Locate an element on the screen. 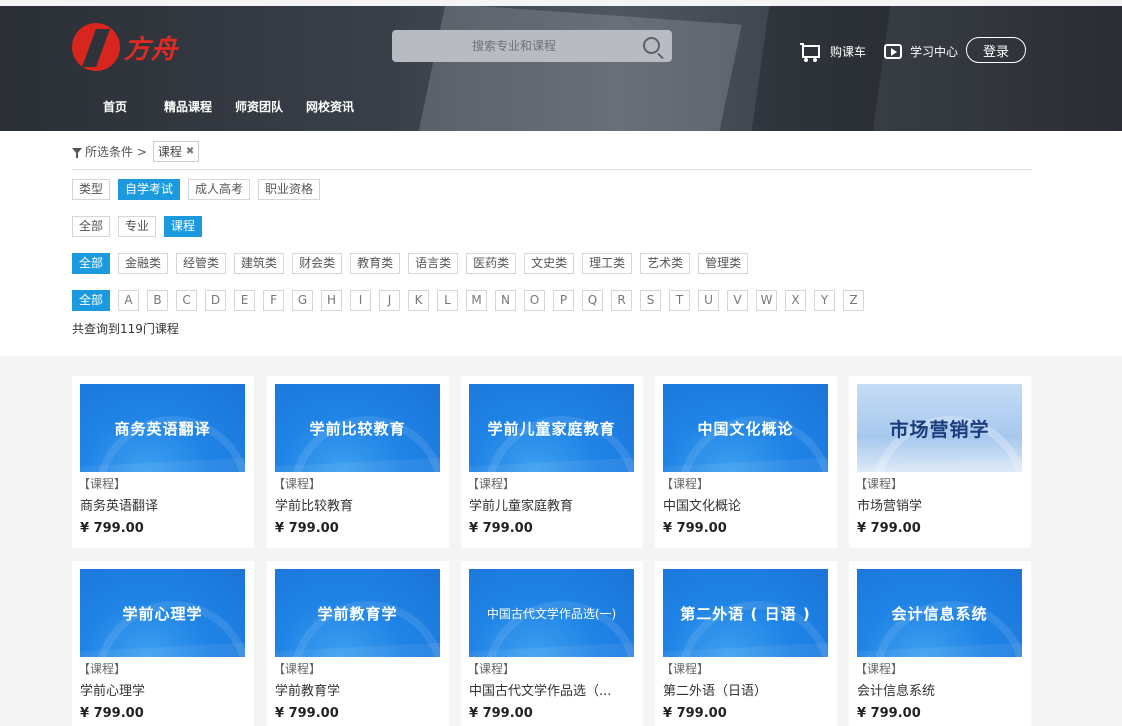  course-name: 中国文化概论 is located at coordinates (747, 504).